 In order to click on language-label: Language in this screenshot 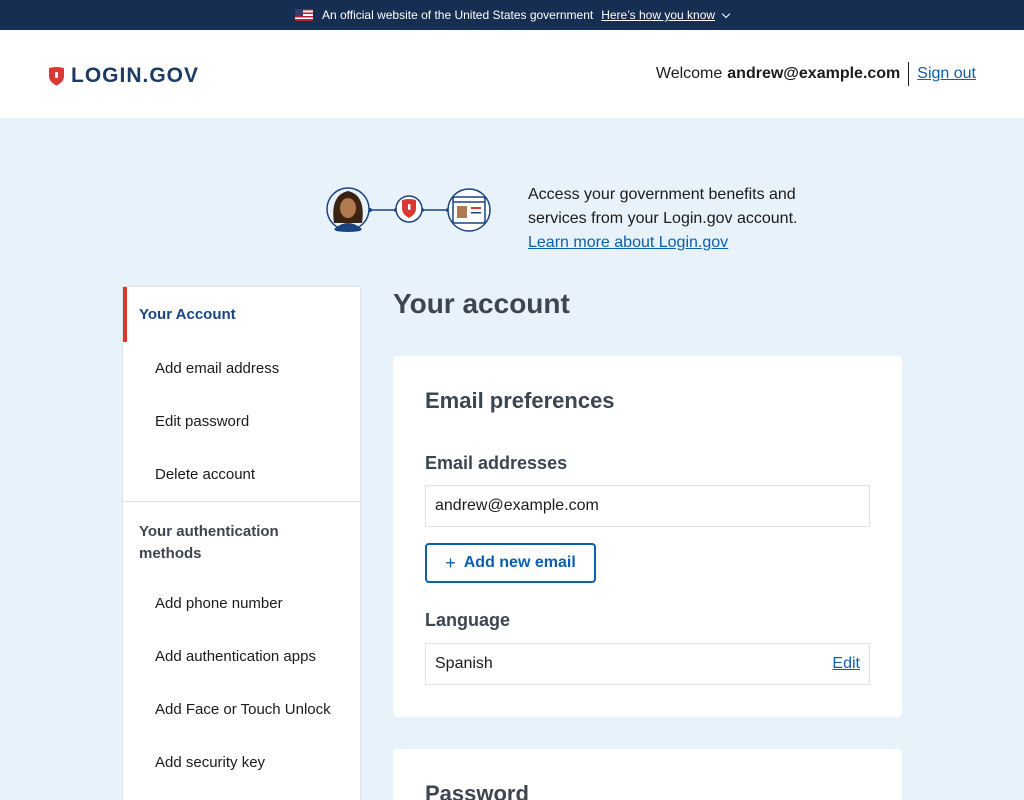, I will do `click(468, 620)`.